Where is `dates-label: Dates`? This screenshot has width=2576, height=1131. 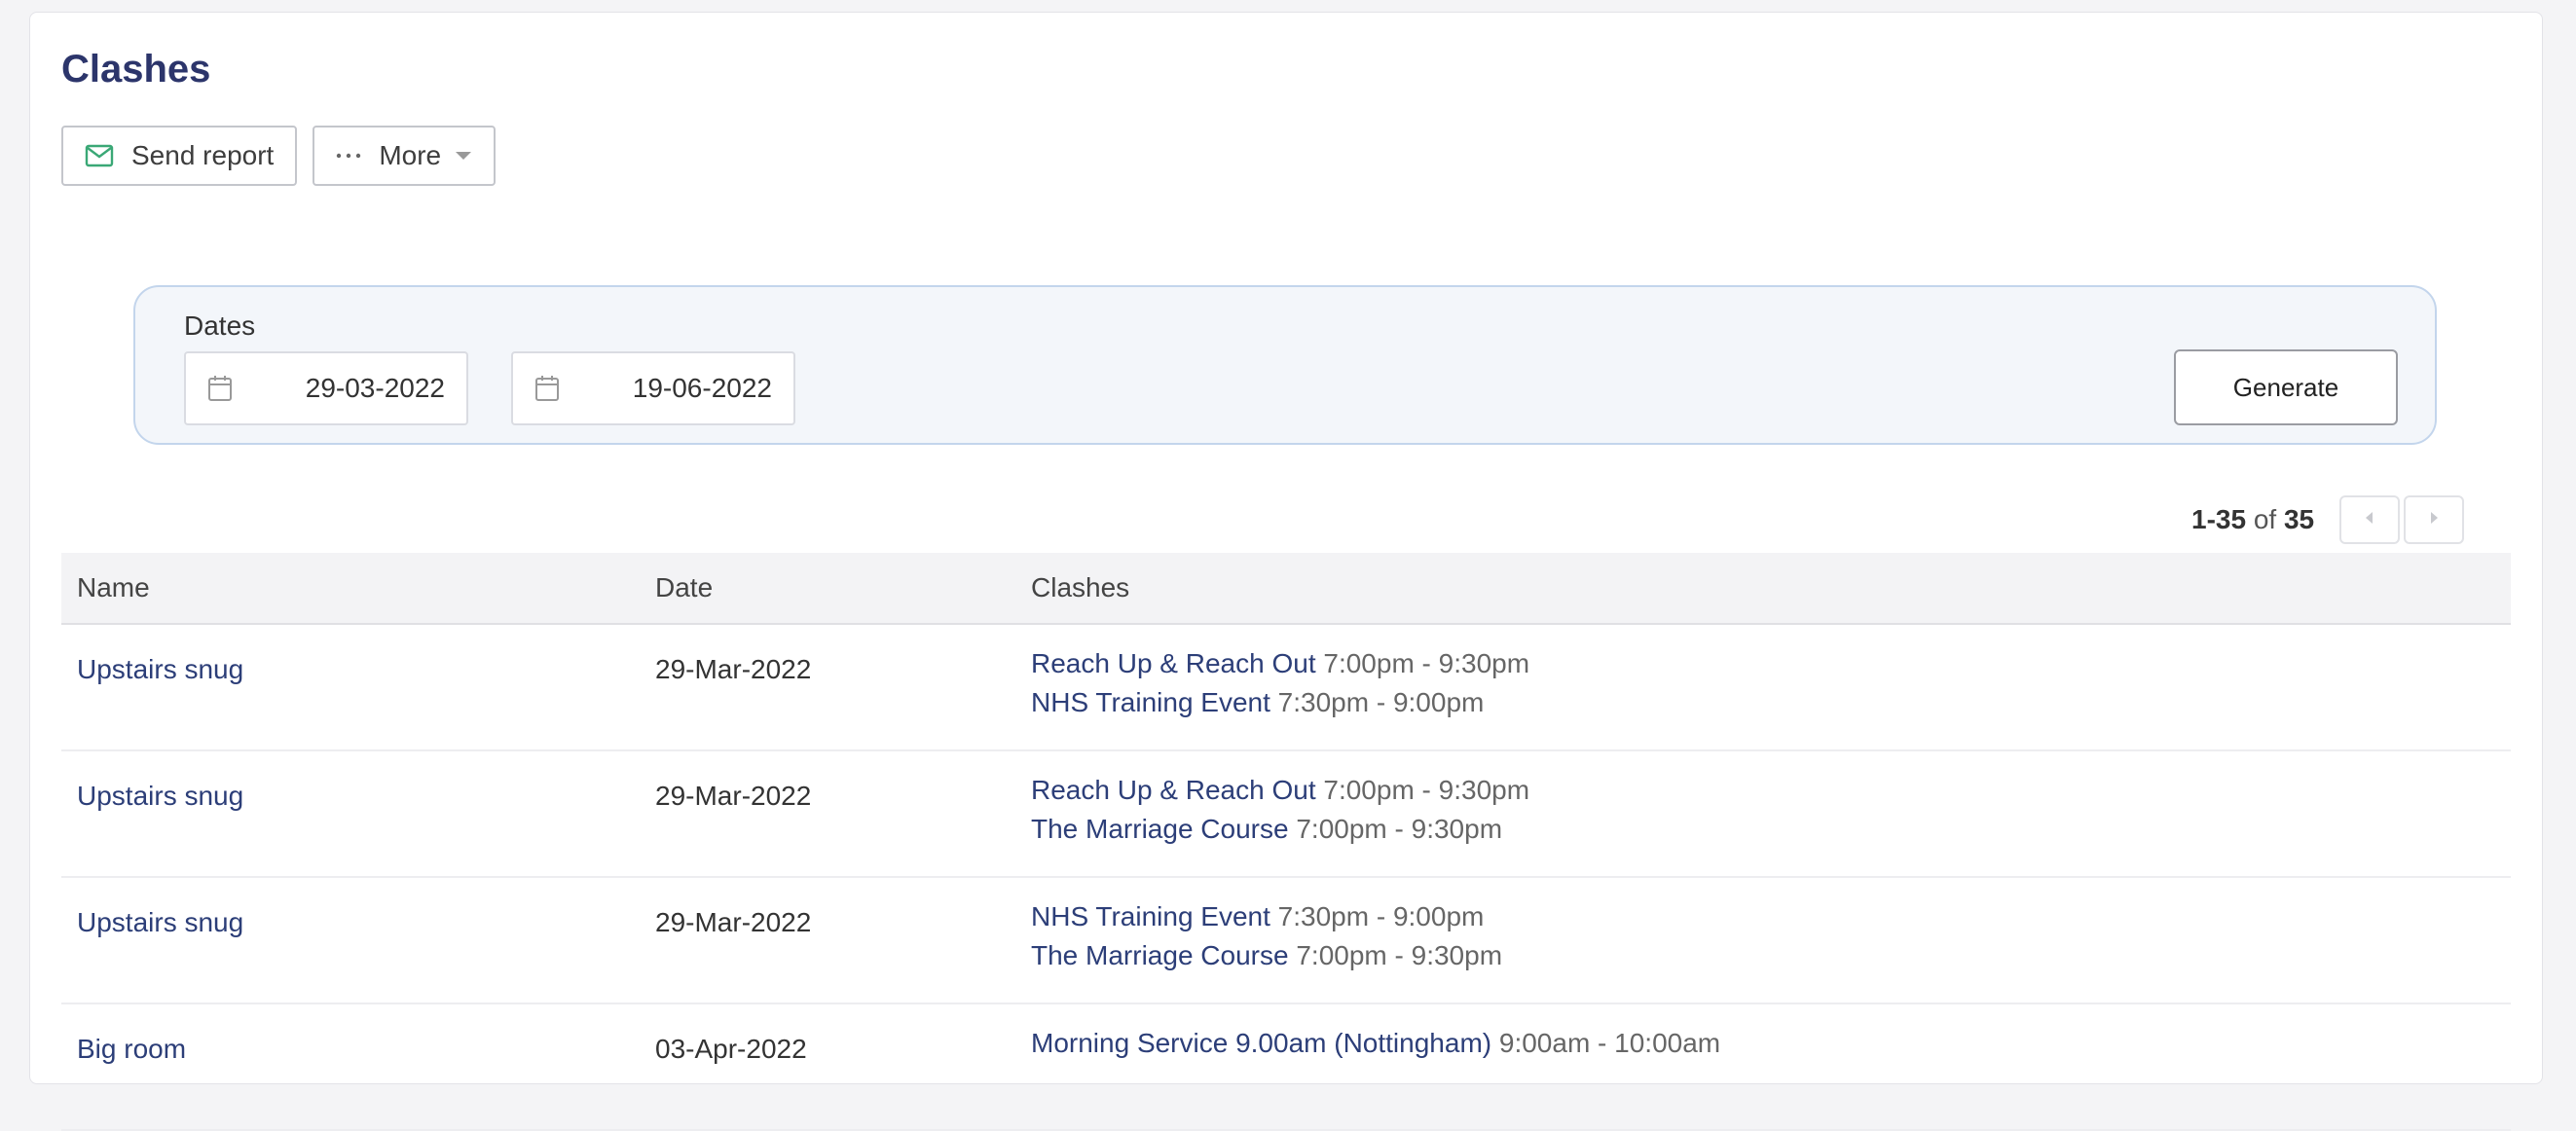
dates-label: Dates is located at coordinates (220, 325).